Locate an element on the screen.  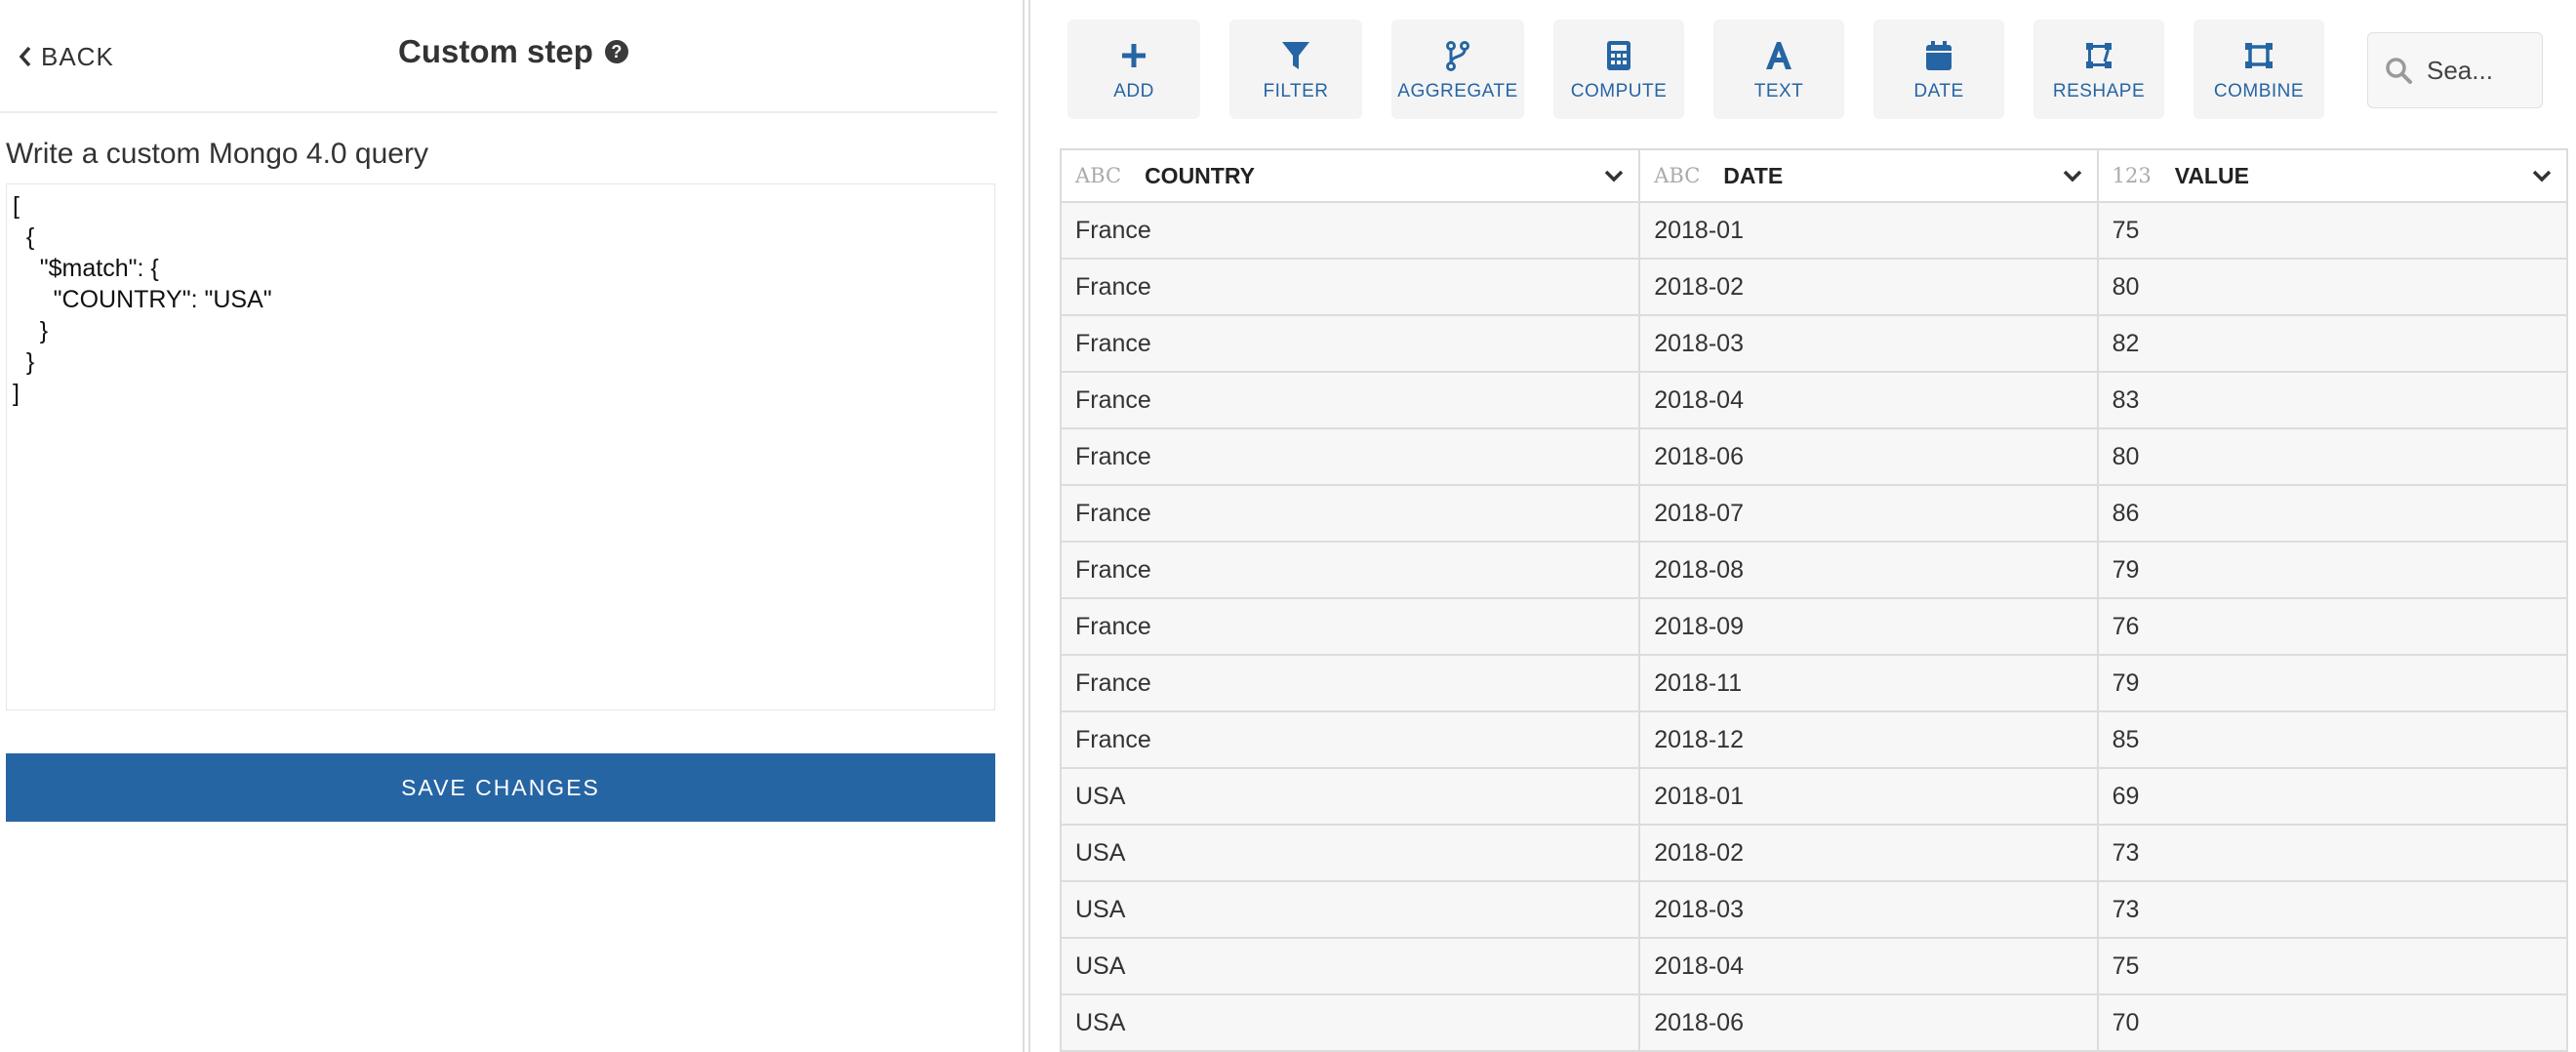
table-cell-value: 70 is located at coordinates (2332, 1022).